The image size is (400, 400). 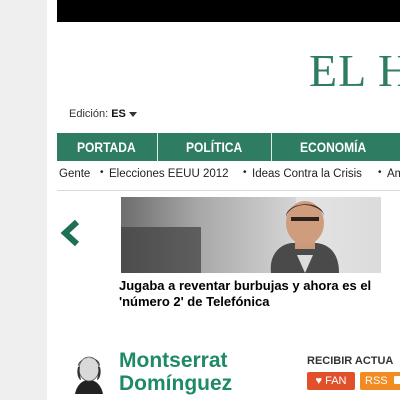 I want to click on rss-icon, so click(x=396, y=380).